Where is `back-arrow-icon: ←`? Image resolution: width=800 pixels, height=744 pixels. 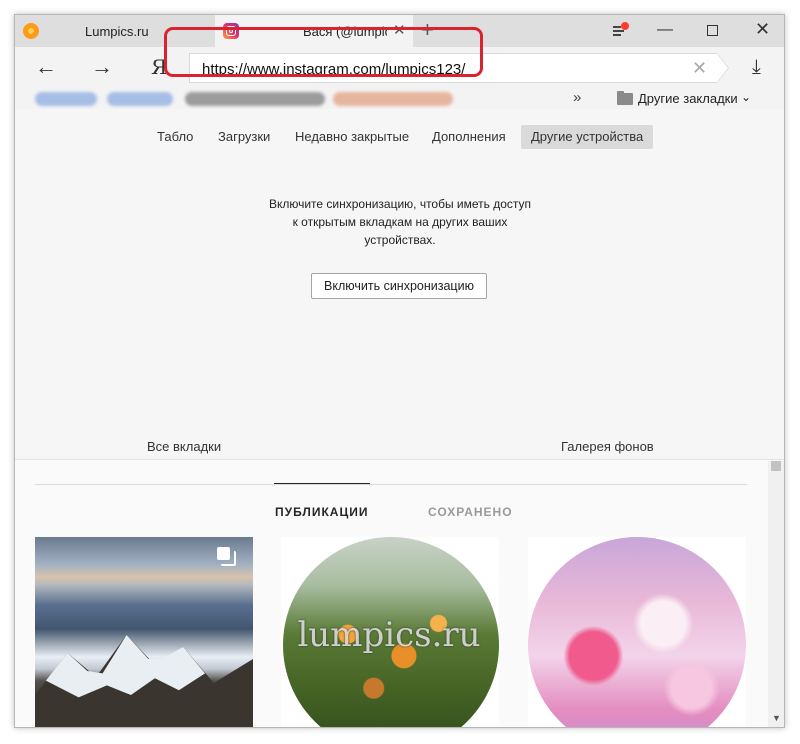
back-arrow-icon: ← is located at coordinates (46, 67).